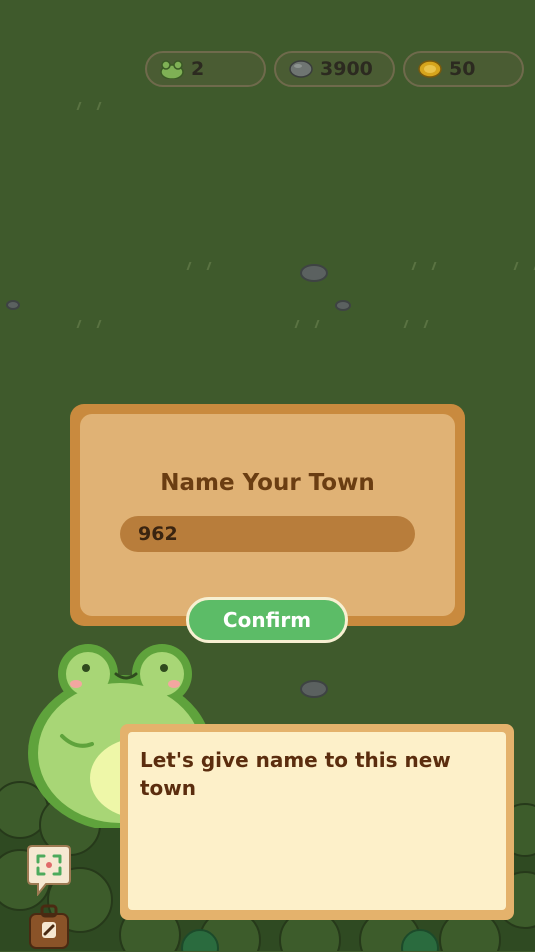  Describe the element at coordinates (267, 620) in the screenshot. I see `confirm-button: Confirm` at that location.